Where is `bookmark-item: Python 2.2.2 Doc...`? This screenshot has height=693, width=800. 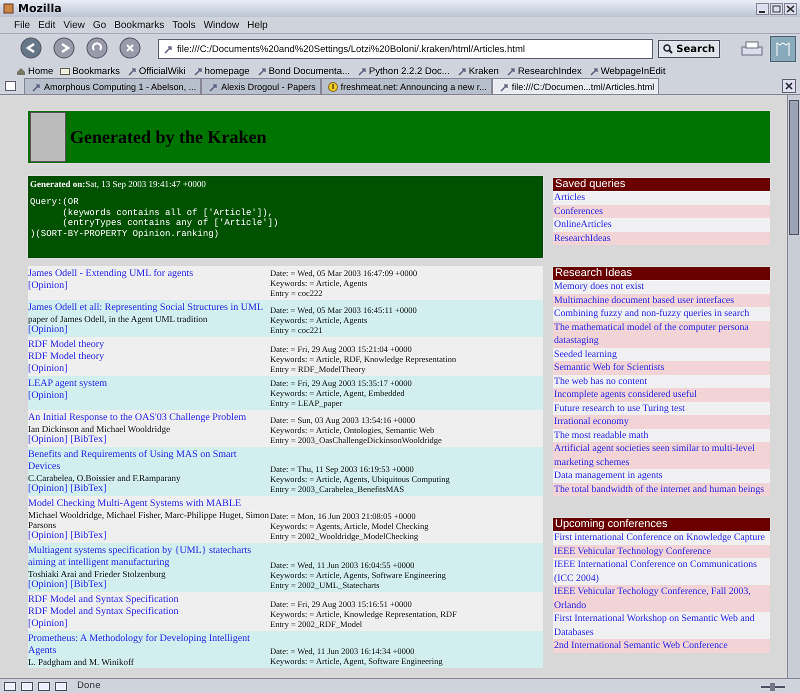 bookmark-item: Python 2.2.2 Doc... is located at coordinates (403, 71).